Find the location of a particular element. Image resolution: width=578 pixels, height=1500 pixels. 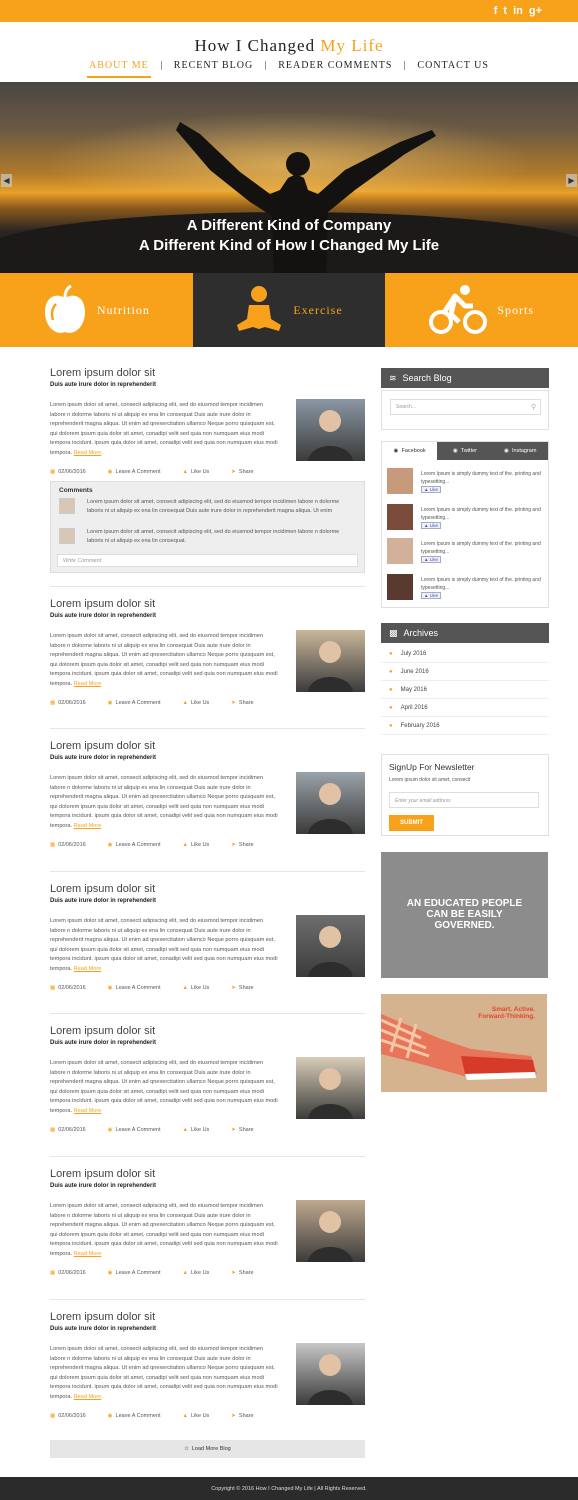

archive-link: ● June 2016 is located at coordinates (465, 672).